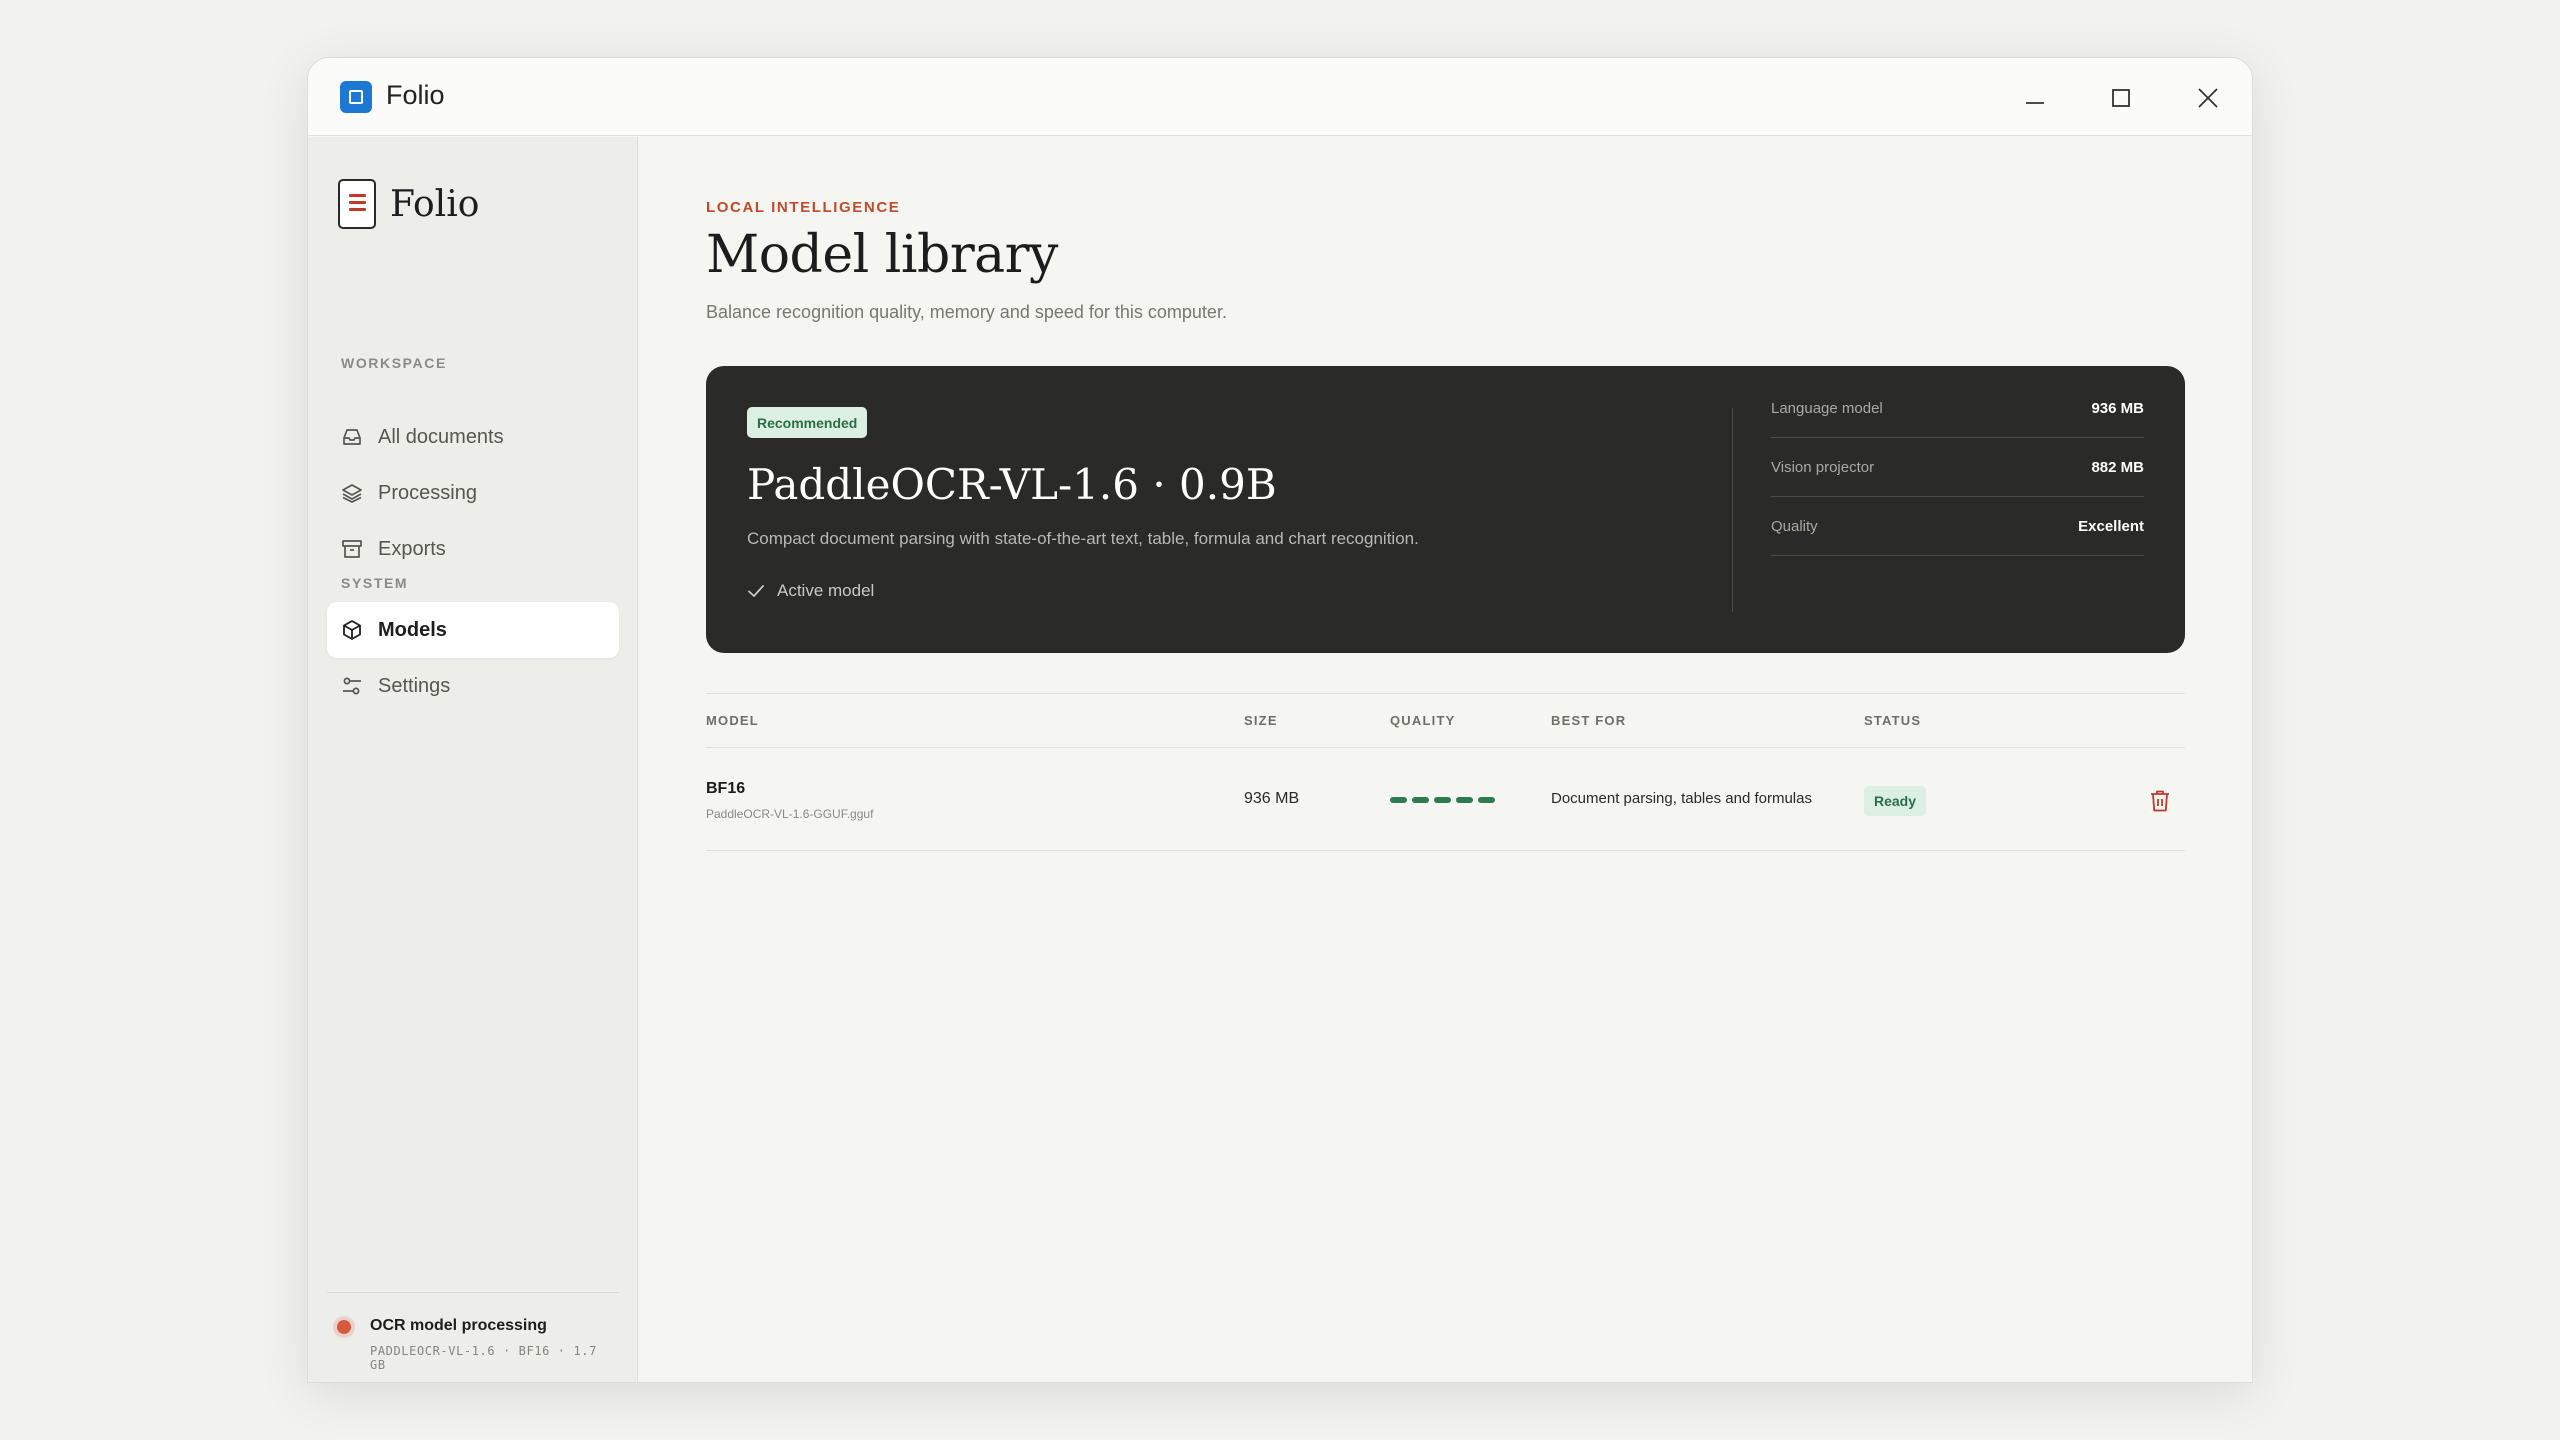  I want to click on status-title: OCR model processing, so click(458, 1325).